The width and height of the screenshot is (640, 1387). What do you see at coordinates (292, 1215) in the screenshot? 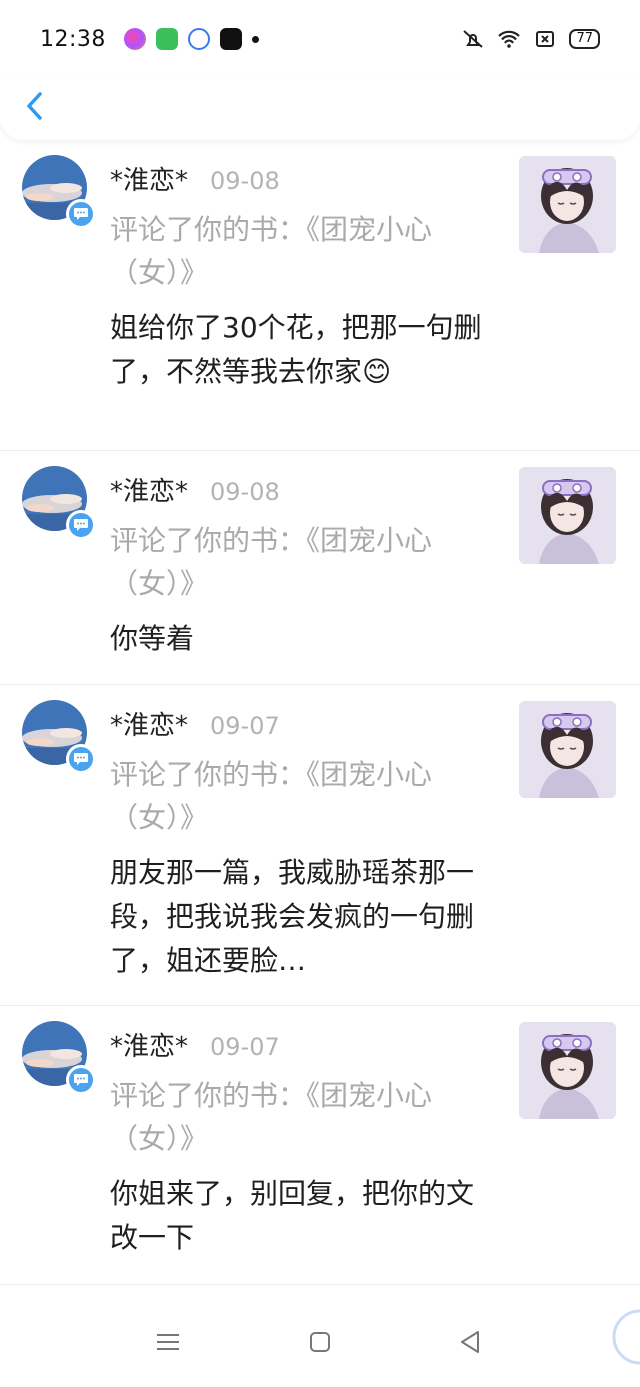
I see `comment-message: 你姐来了，别回复，把你的文改一下` at bounding box center [292, 1215].